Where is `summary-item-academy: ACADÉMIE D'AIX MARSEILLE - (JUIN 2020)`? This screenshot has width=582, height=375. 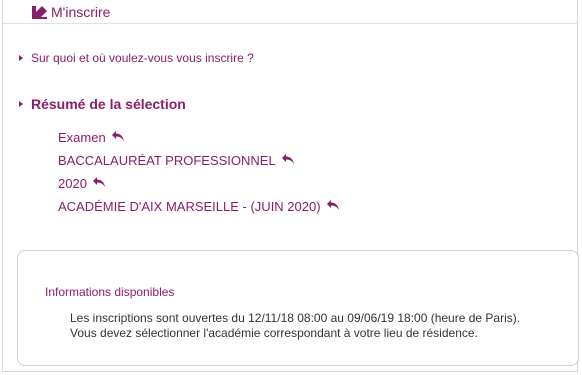
summary-item-academy: ACADÉMIE D'AIX MARSEILLE - (JUIN 2020) is located at coordinates (199, 206).